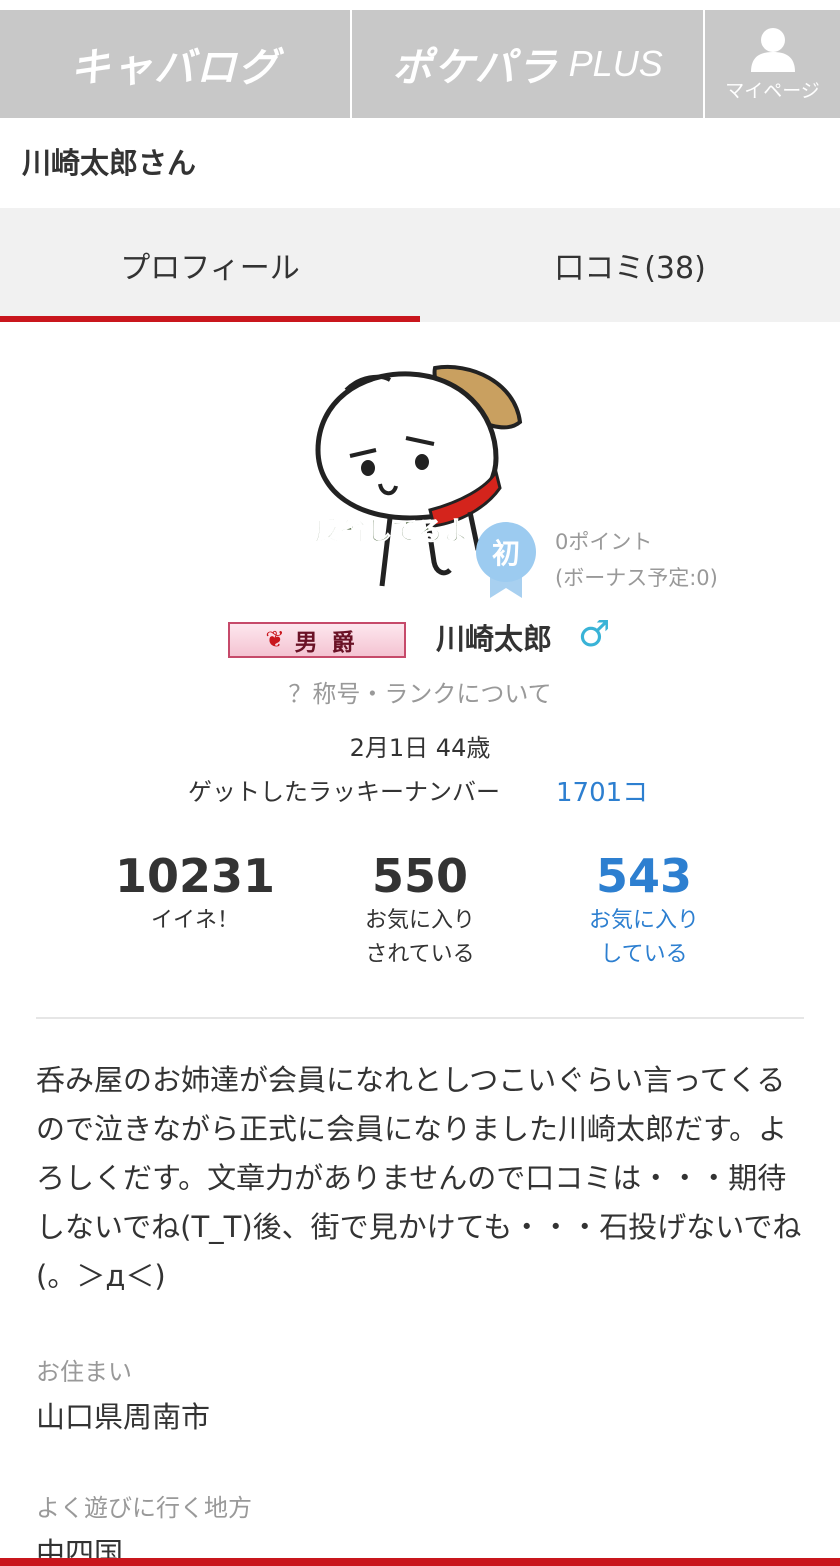  I want to click on plus-logo-text: PLUS, so click(615, 63).